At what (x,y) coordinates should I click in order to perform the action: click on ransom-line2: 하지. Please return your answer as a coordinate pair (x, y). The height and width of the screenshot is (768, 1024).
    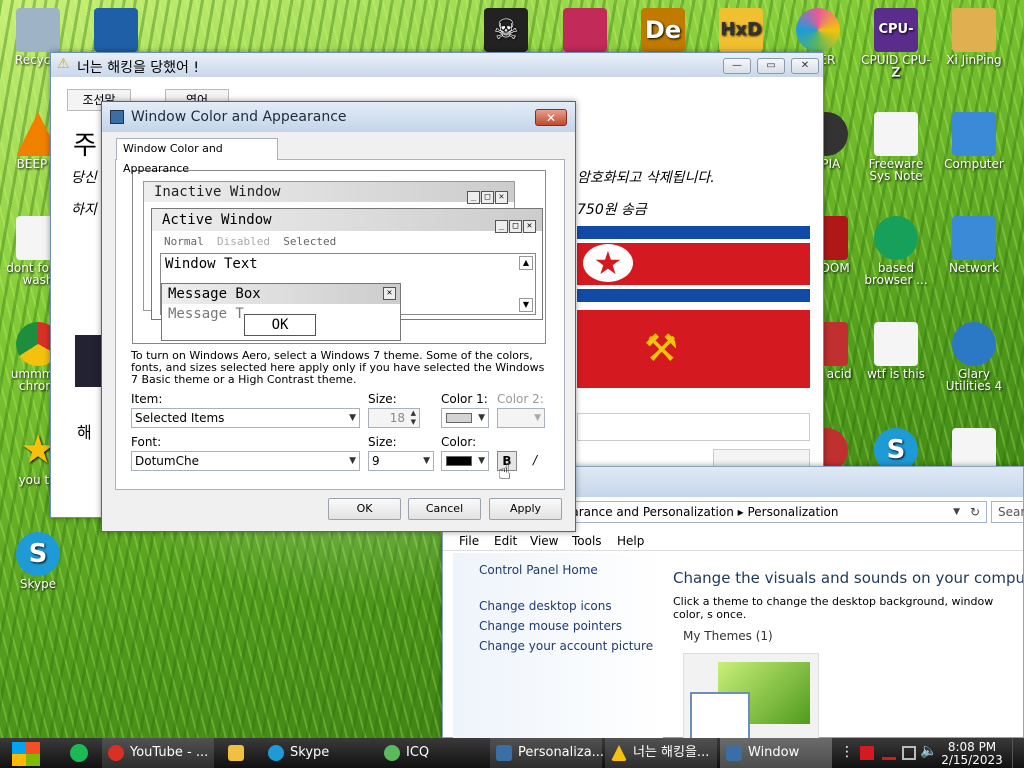
    Looking at the image, I should click on (84, 210).